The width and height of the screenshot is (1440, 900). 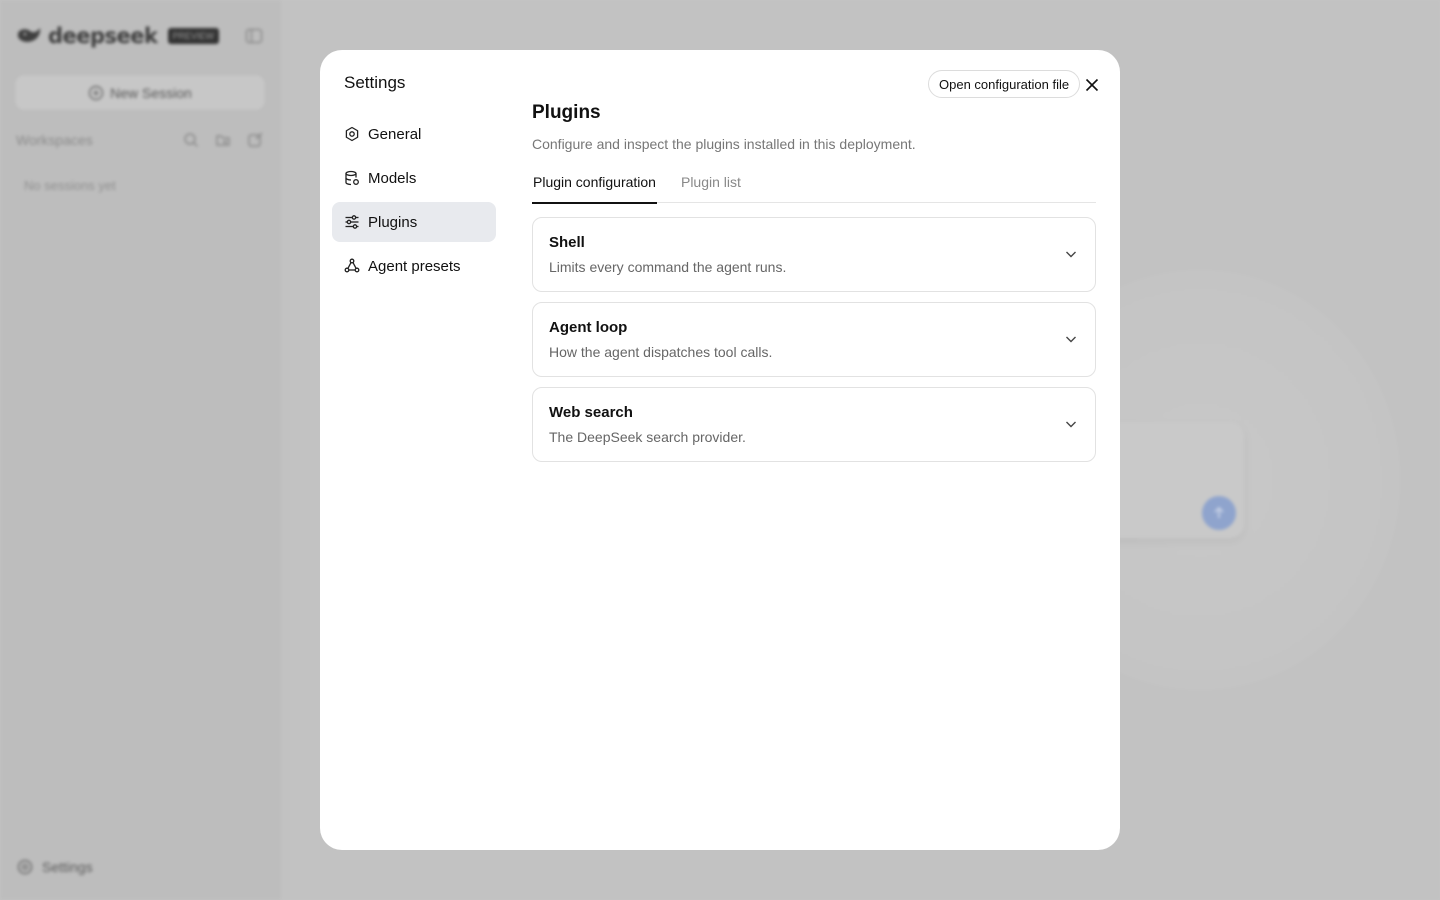 I want to click on search-icon, so click(x=191, y=140).